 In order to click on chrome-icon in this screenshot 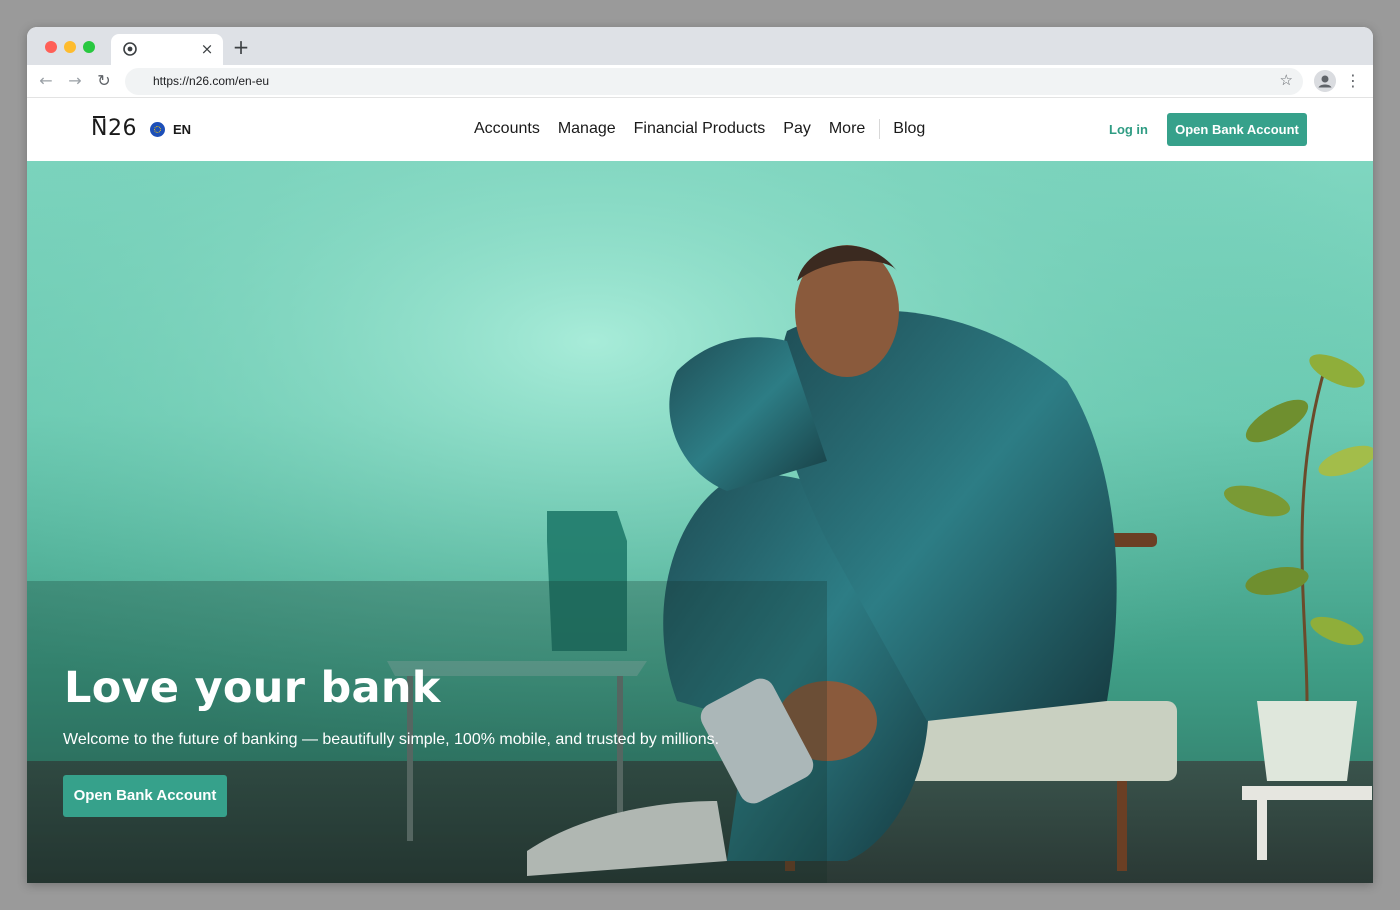, I will do `click(130, 49)`.